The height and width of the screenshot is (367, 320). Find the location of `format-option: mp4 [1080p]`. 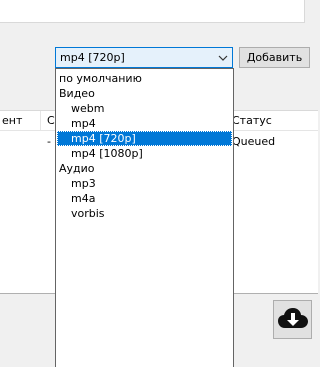

format-option: mp4 [1080p] is located at coordinates (144, 153).